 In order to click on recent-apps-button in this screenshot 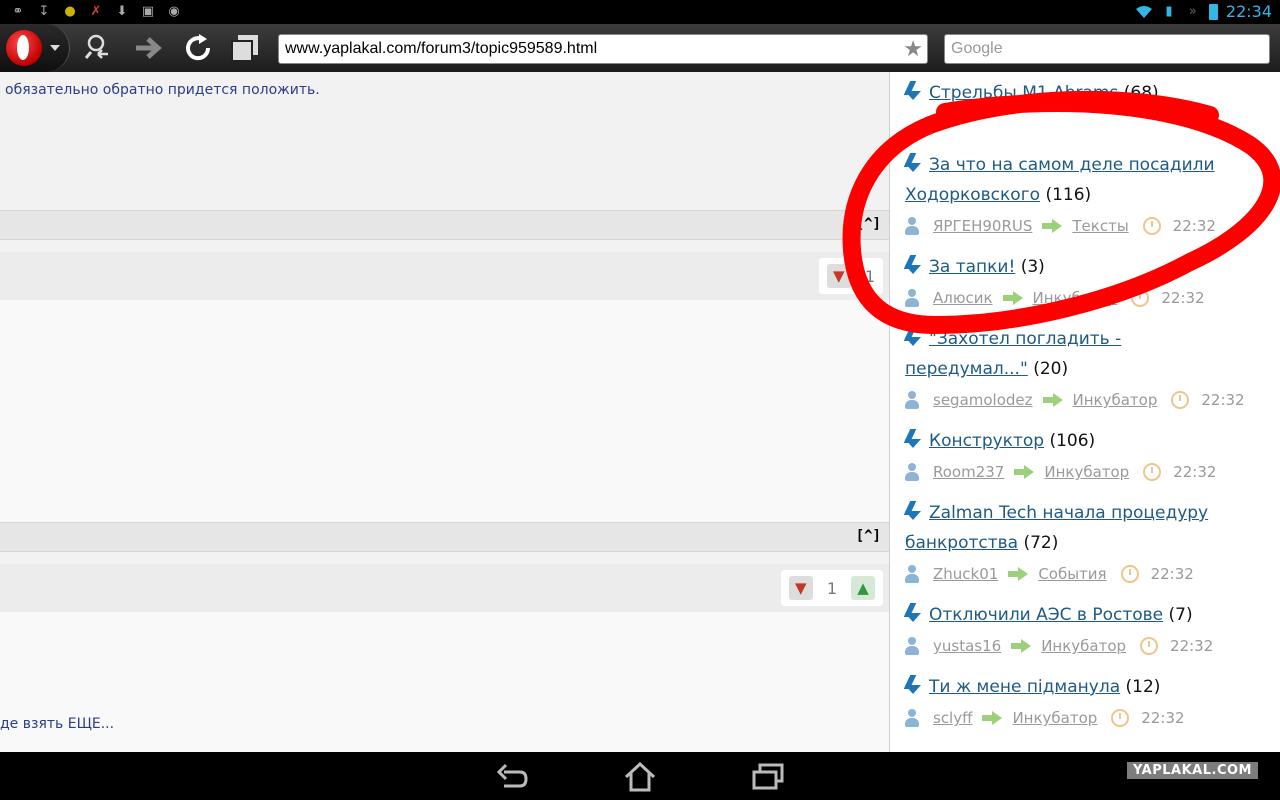, I will do `click(768, 777)`.